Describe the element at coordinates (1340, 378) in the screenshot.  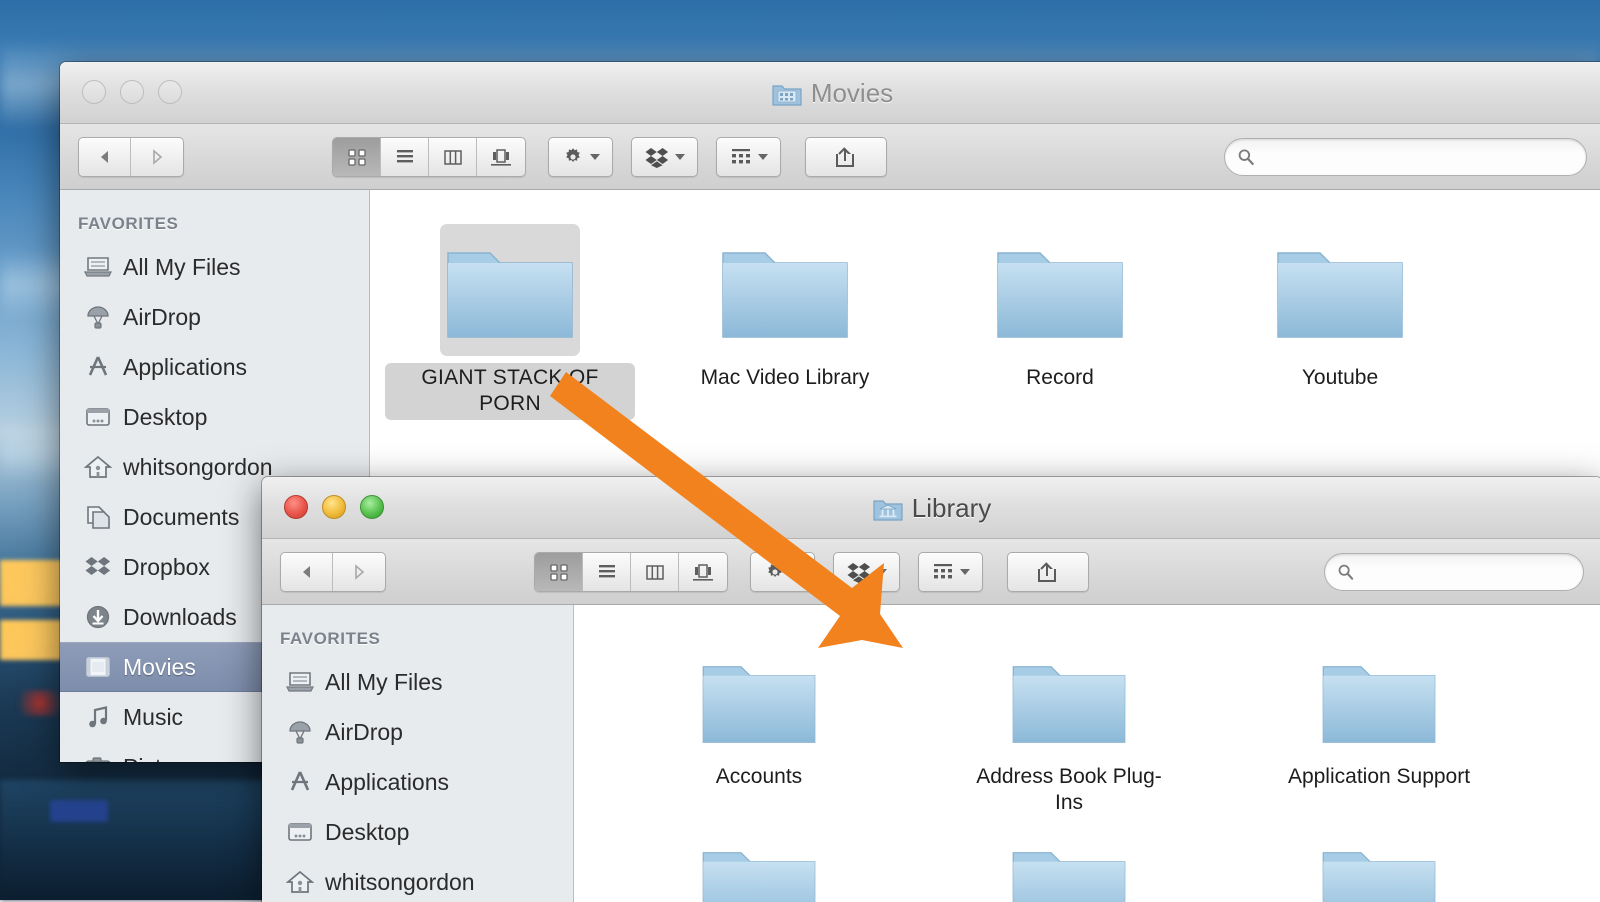
I see `file-label: Youtube` at that location.